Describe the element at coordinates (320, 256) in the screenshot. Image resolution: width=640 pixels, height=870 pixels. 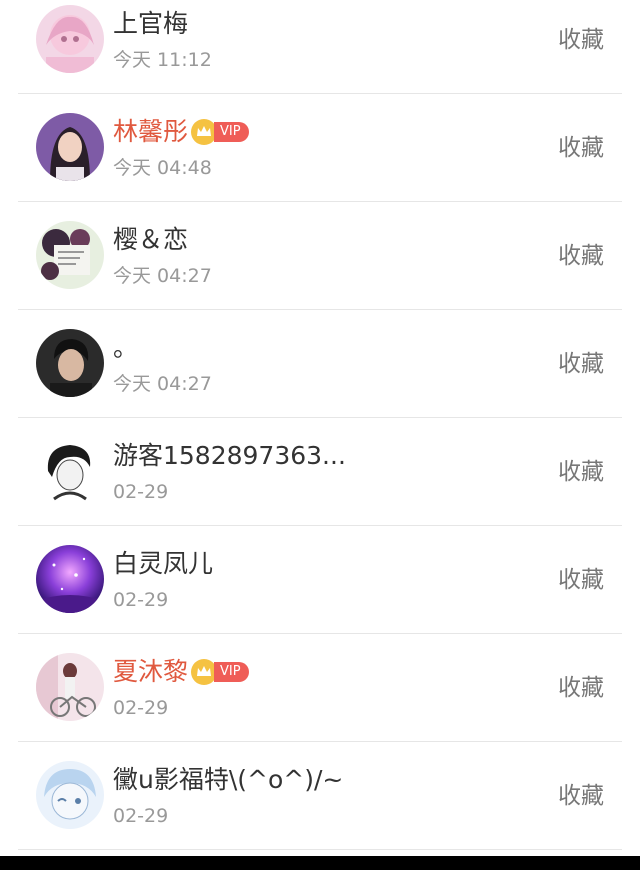
I see `list-item: 樱＆恋 今天 04:27 收藏` at that location.